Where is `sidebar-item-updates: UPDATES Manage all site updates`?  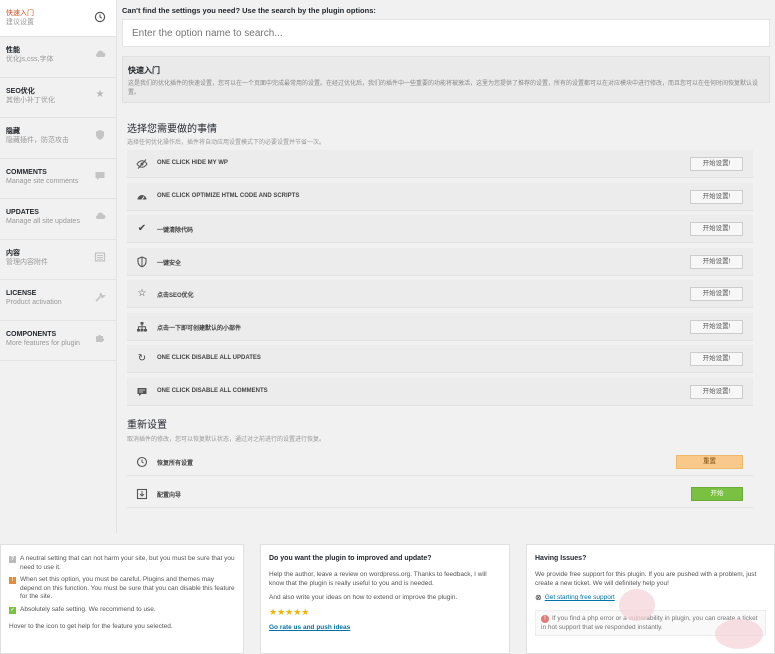
sidebar-item-updates: UPDATES Manage all site updates is located at coordinates (58, 219).